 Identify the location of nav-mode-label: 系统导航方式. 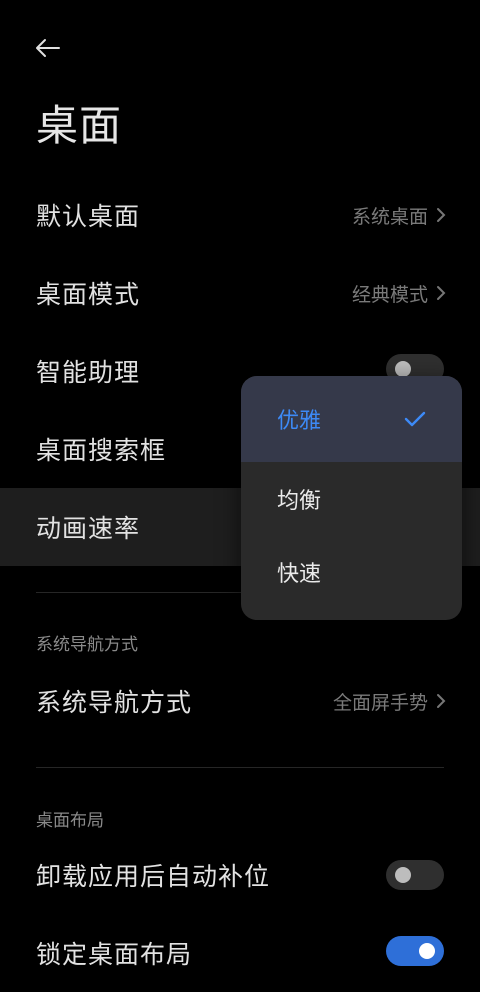
(114, 702).